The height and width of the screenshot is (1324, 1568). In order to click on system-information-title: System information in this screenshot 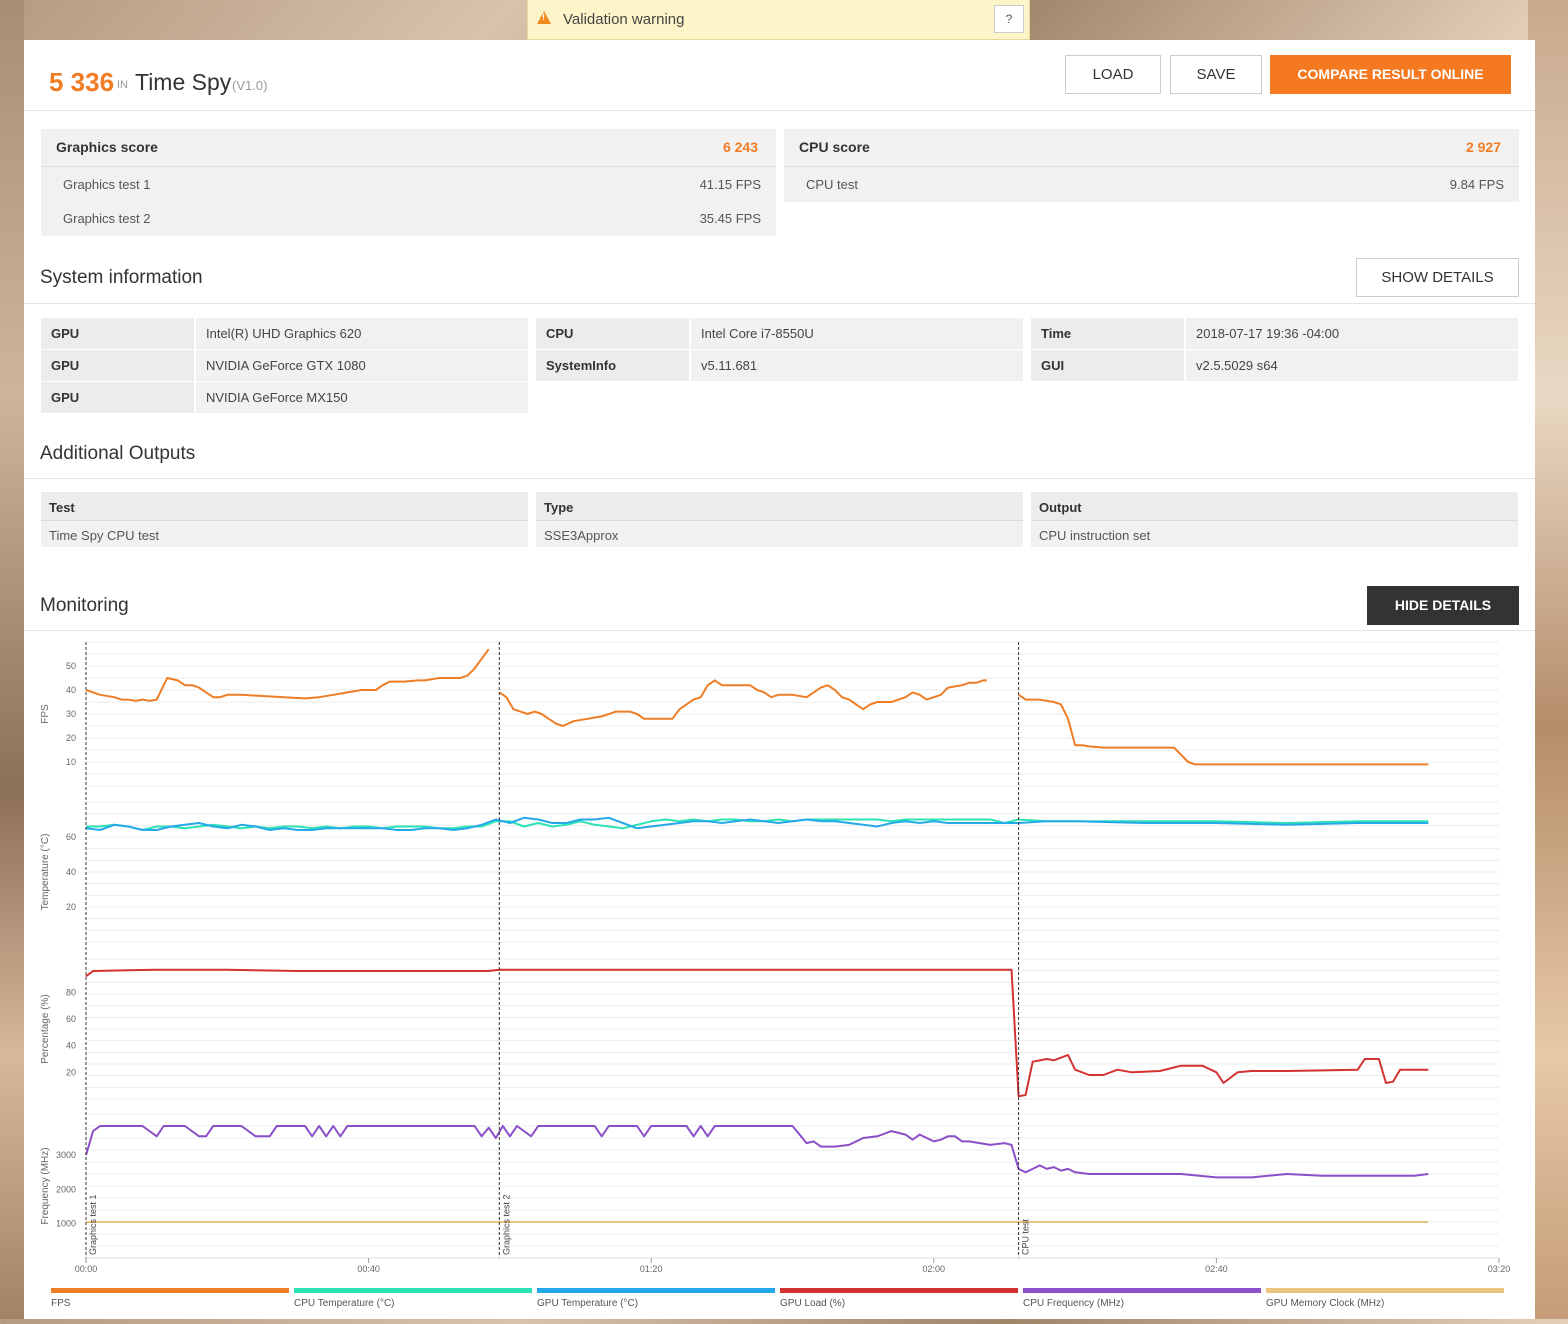, I will do `click(121, 277)`.